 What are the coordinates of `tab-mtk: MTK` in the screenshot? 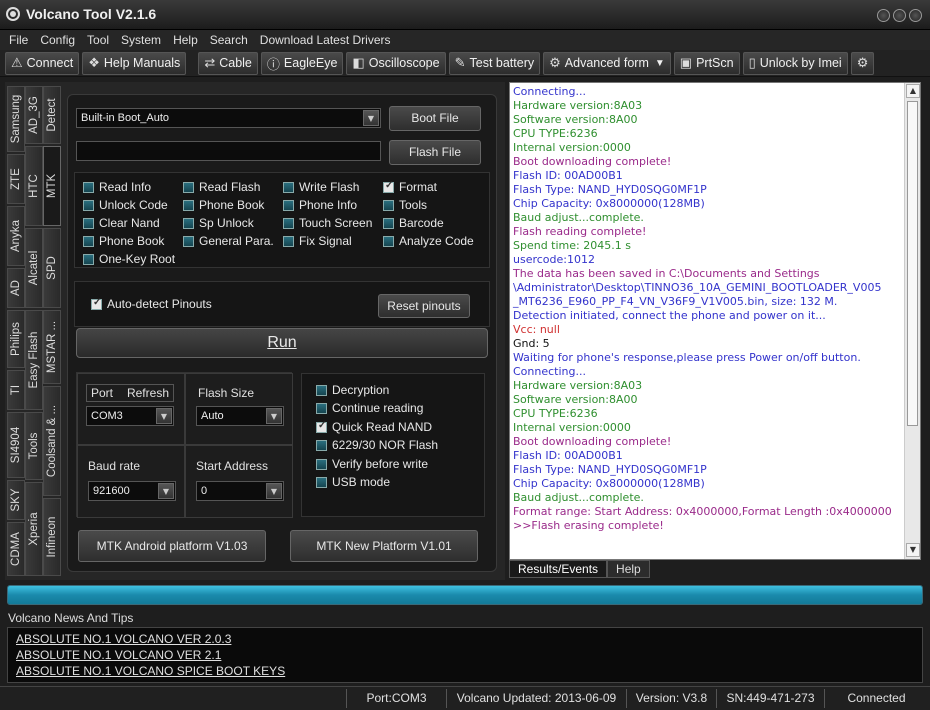 It's located at (52, 186).